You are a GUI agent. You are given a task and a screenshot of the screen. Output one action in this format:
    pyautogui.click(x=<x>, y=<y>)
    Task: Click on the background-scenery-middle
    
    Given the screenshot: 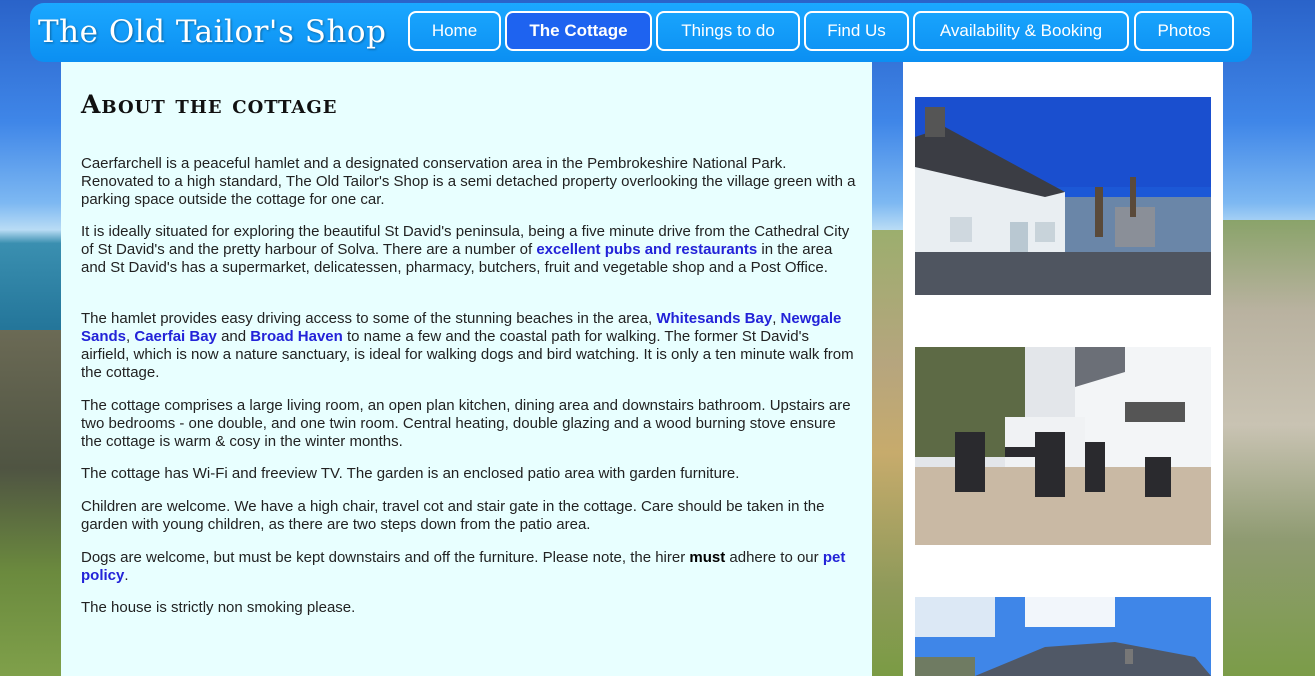 What is the action you would take?
    pyautogui.click(x=887, y=453)
    